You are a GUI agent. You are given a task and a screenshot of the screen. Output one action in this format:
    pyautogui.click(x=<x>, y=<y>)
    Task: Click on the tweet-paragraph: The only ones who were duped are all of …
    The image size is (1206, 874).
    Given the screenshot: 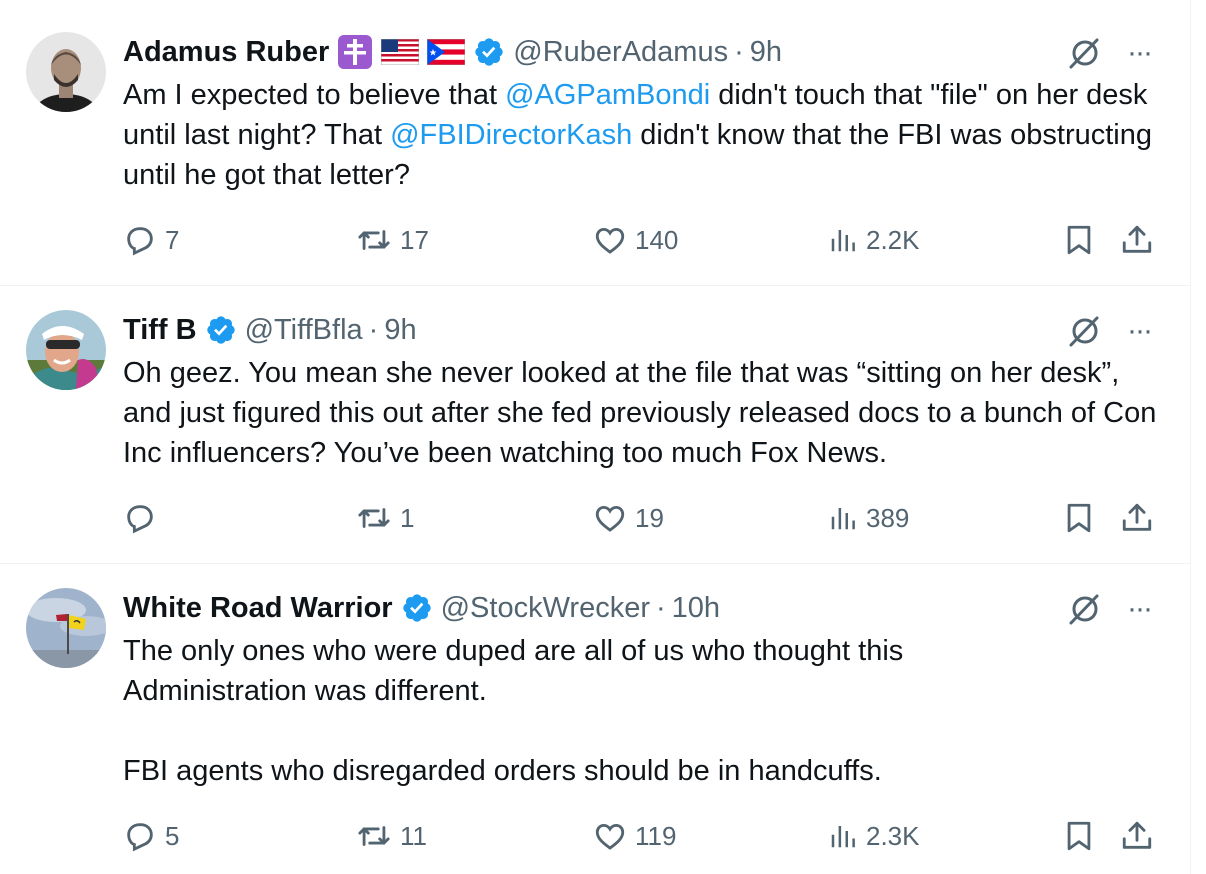 What is the action you would take?
    pyautogui.click(x=513, y=671)
    